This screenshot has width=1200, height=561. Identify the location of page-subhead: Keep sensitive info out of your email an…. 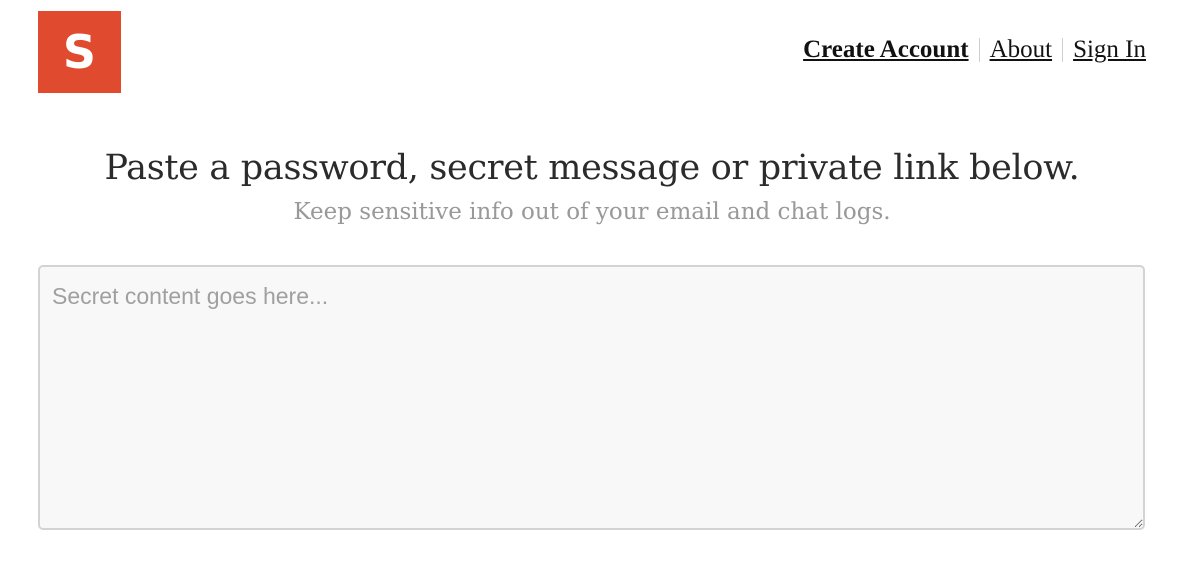
(592, 212).